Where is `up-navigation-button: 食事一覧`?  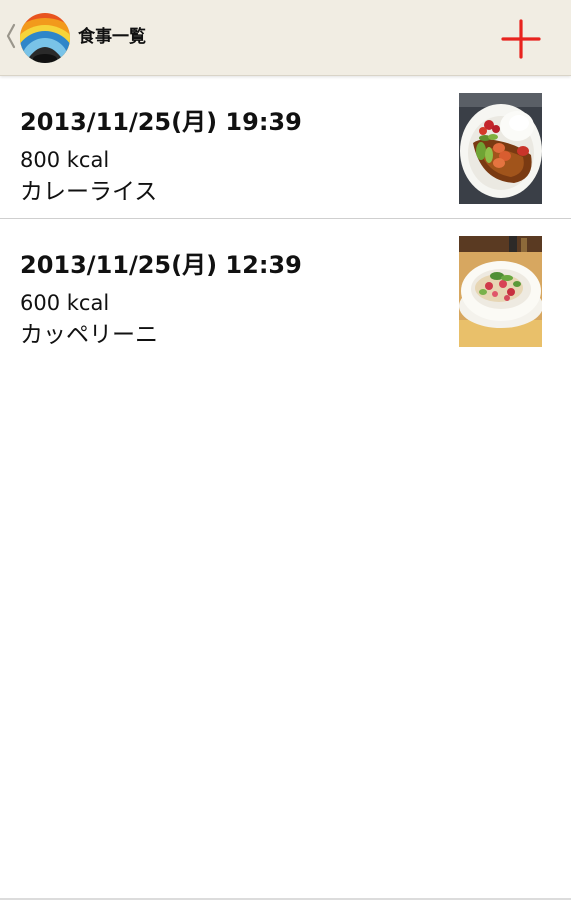 up-navigation-button: 食事一覧 is located at coordinates (80, 38).